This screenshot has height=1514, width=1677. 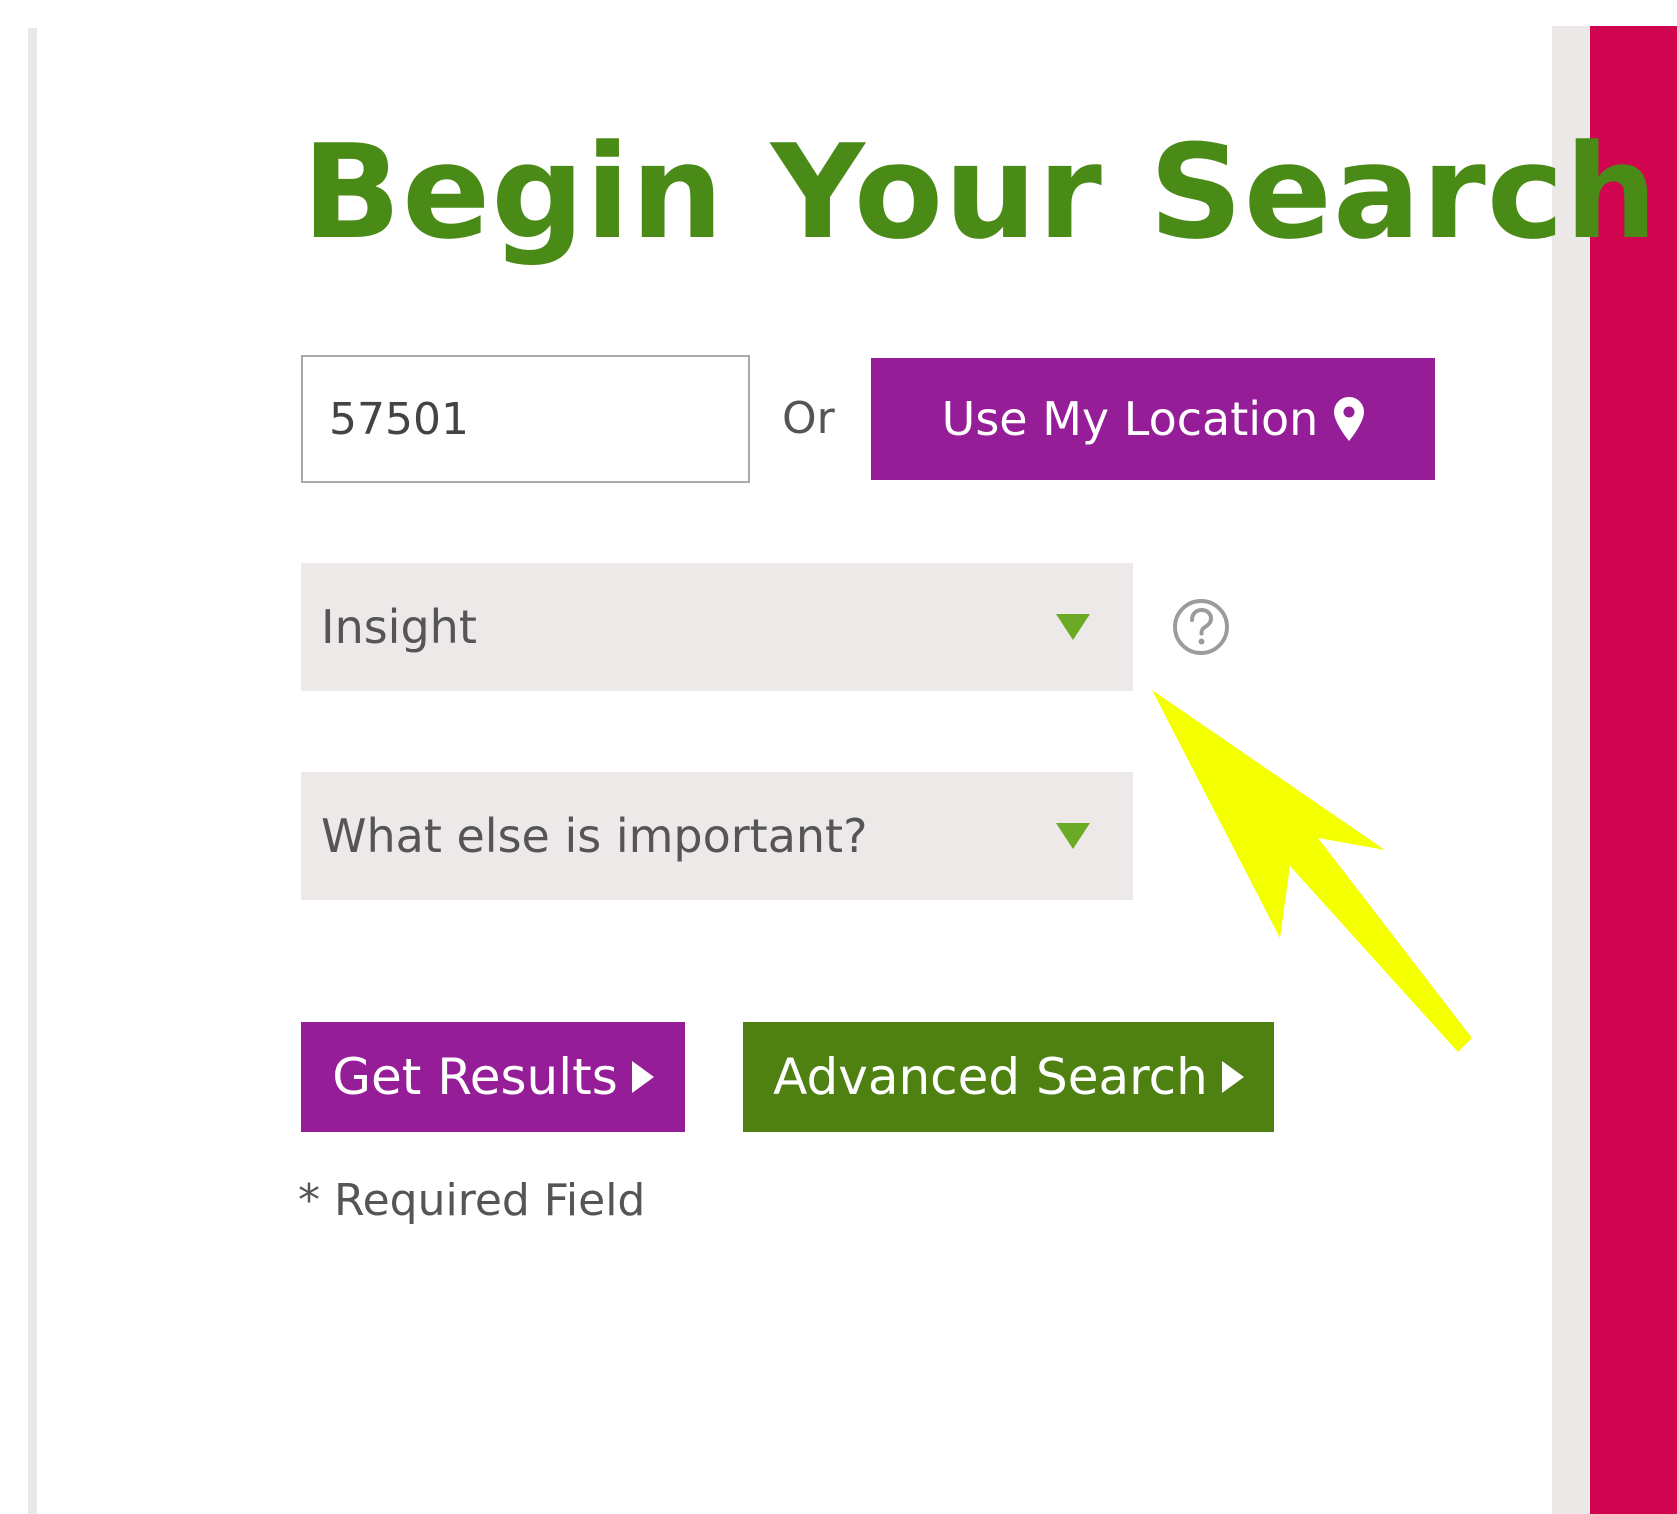 What do you see at coordinates (594, 836) in the screenshot?
I see `what-else-important-value: What else is important?` at bounding box center [594, 836].